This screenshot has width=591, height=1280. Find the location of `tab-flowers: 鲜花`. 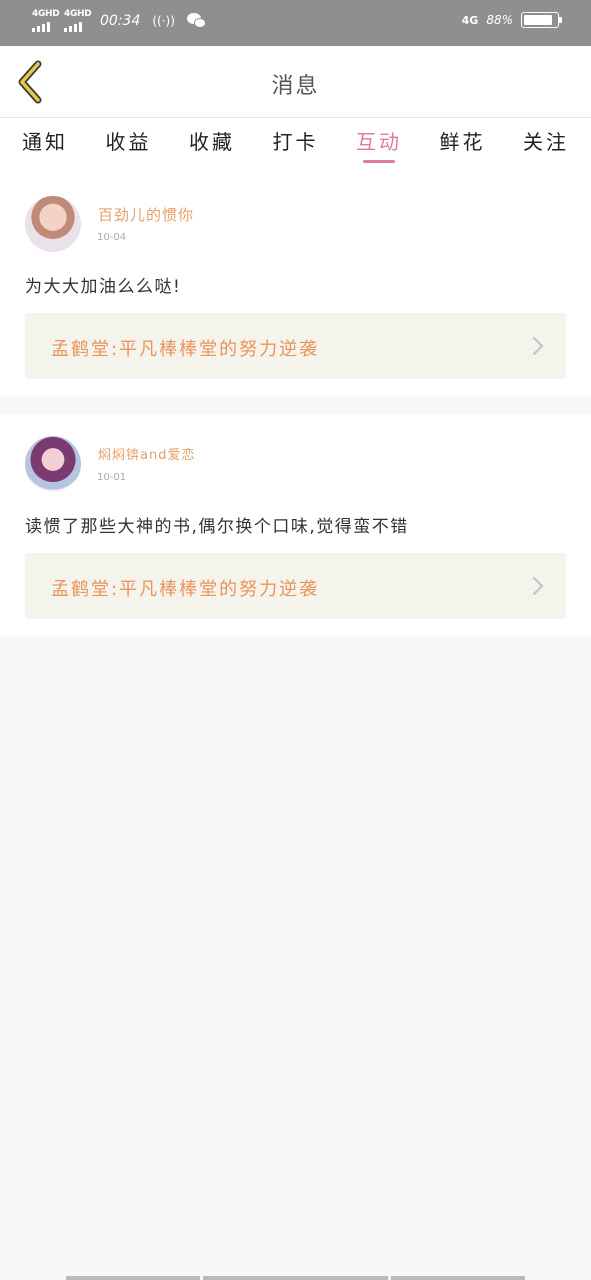

tab-flowers: 鲜花 is located at coordinates (463, 146).